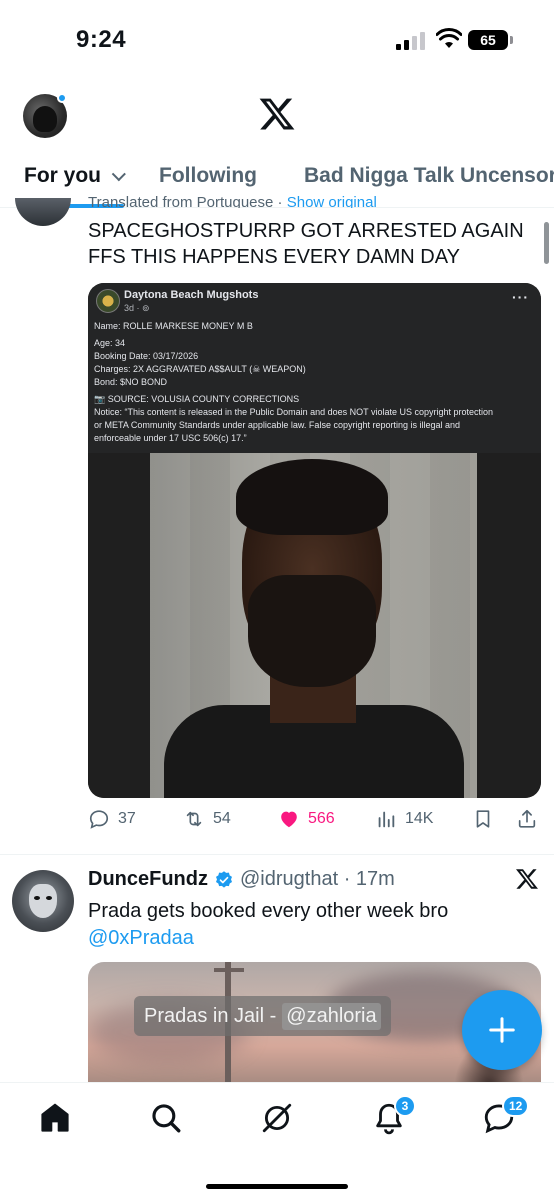  I want to click on tab-list: Bad Nigga Talk Uncensore, so click(429, 176).